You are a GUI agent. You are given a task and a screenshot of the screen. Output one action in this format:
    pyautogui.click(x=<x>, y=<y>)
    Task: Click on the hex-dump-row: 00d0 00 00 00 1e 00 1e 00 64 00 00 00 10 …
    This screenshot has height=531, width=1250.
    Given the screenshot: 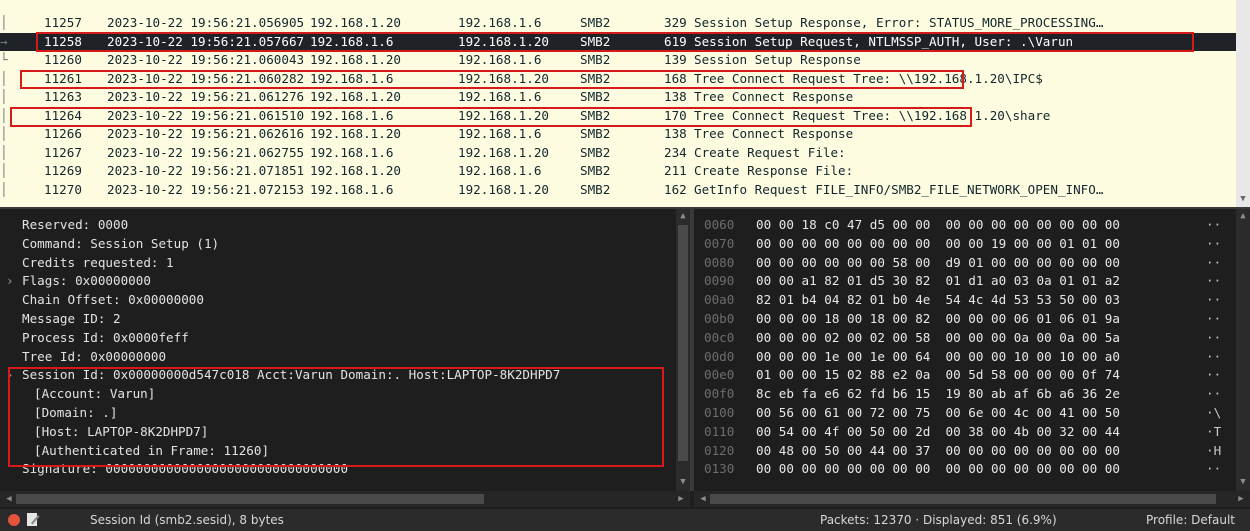 What is the action you would take?
    pyautogui.click(x=964, y=357)
    